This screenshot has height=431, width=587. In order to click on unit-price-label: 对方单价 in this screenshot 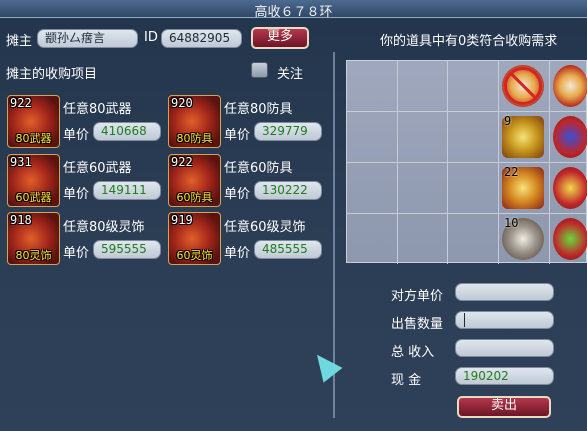, I will do `click(417, 296)`.